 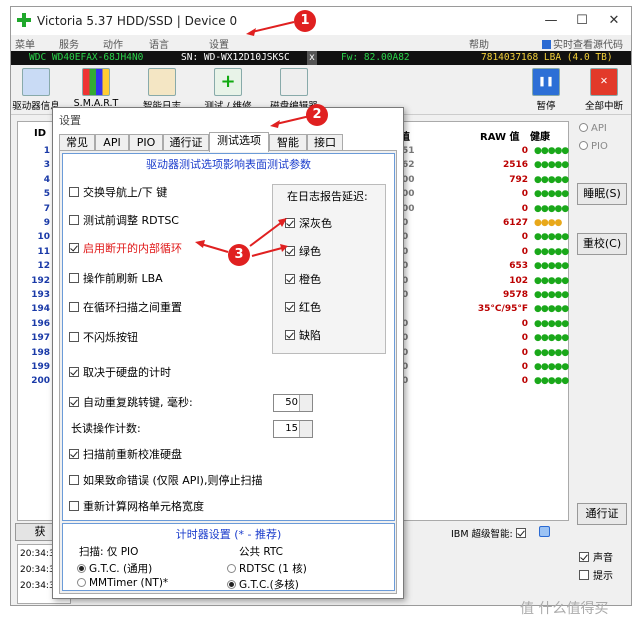 What do you see at coordinates (113, 43) in the screenshot?
I see `menu-item-actions: 动作` at bounding box center [113, 43].